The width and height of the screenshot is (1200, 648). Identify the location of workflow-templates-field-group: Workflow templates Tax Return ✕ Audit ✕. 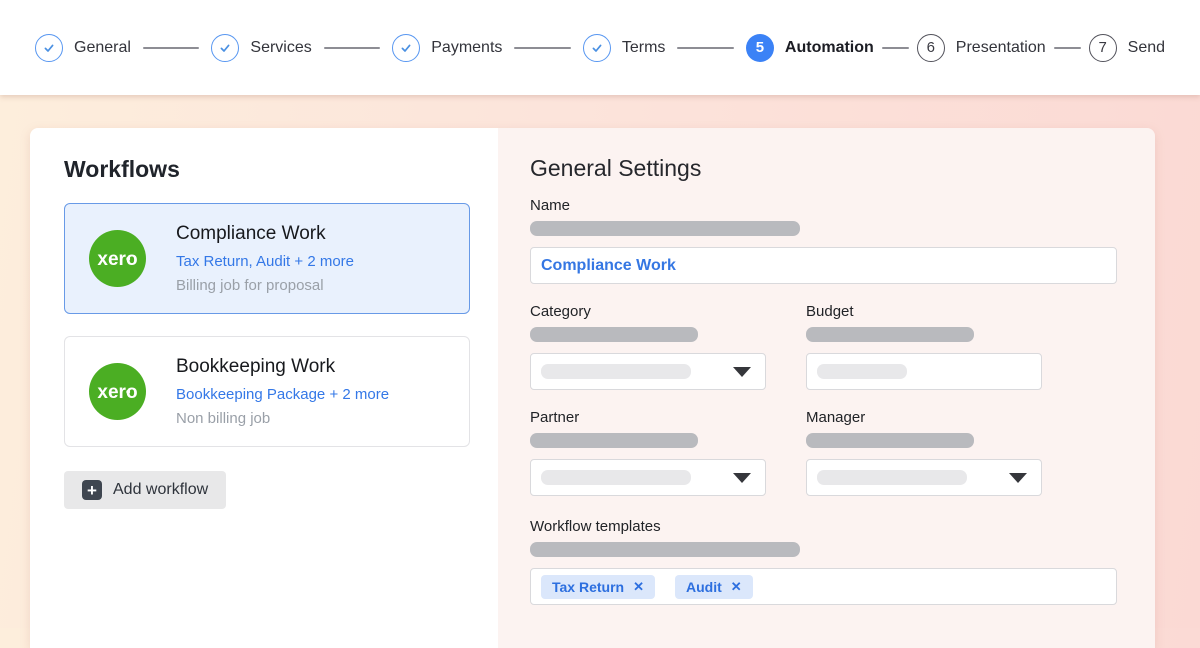
(823, 561).